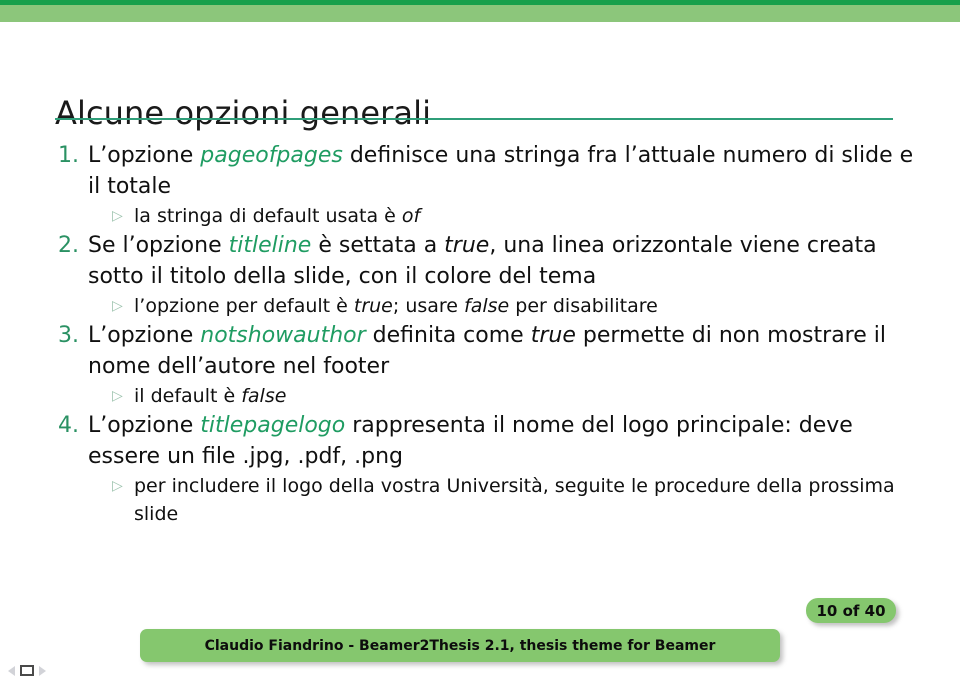 The image size is (960, 689). I want to click on option-keyword: notshowauthor, so click(283, 335).